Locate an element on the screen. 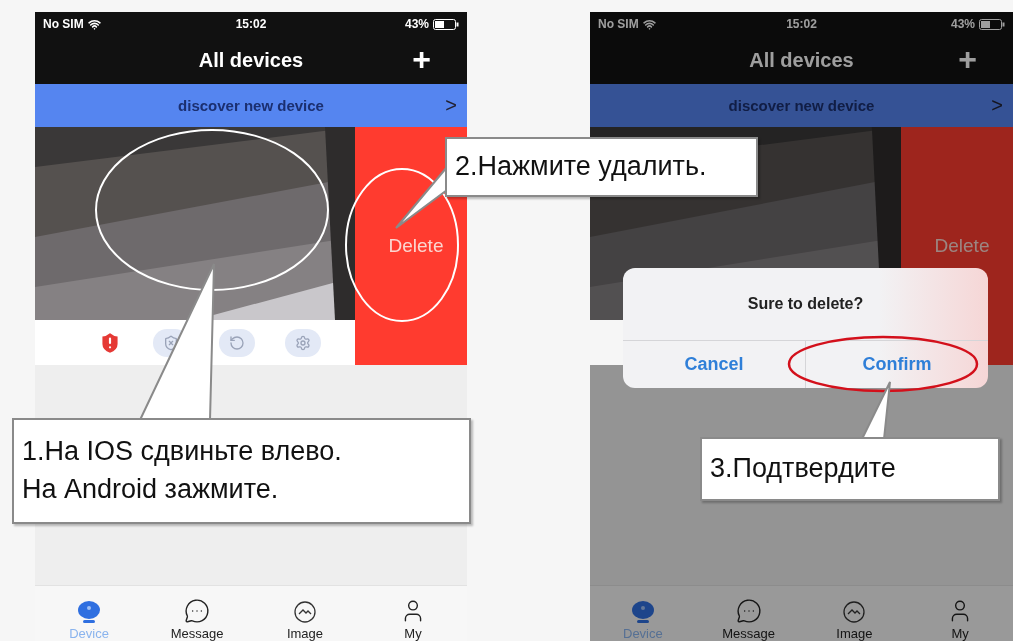 The height and width of the screenshot is (641, 1013). replay-icon is located at coordinates (237, 342).